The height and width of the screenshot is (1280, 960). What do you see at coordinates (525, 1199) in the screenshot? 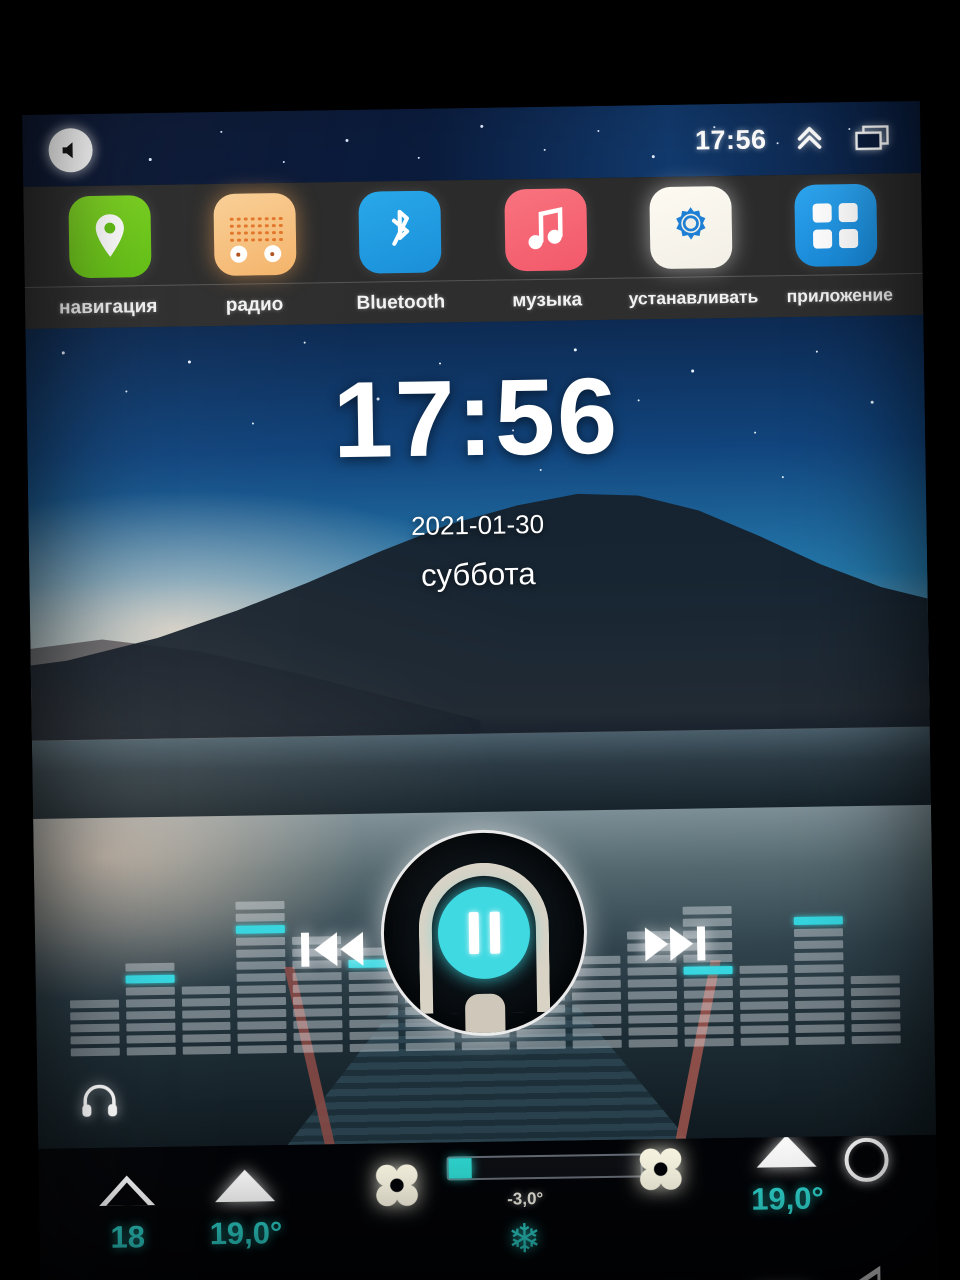
I see `center-delta-temperature: -3,0°` at bounding box center [525, 1199].